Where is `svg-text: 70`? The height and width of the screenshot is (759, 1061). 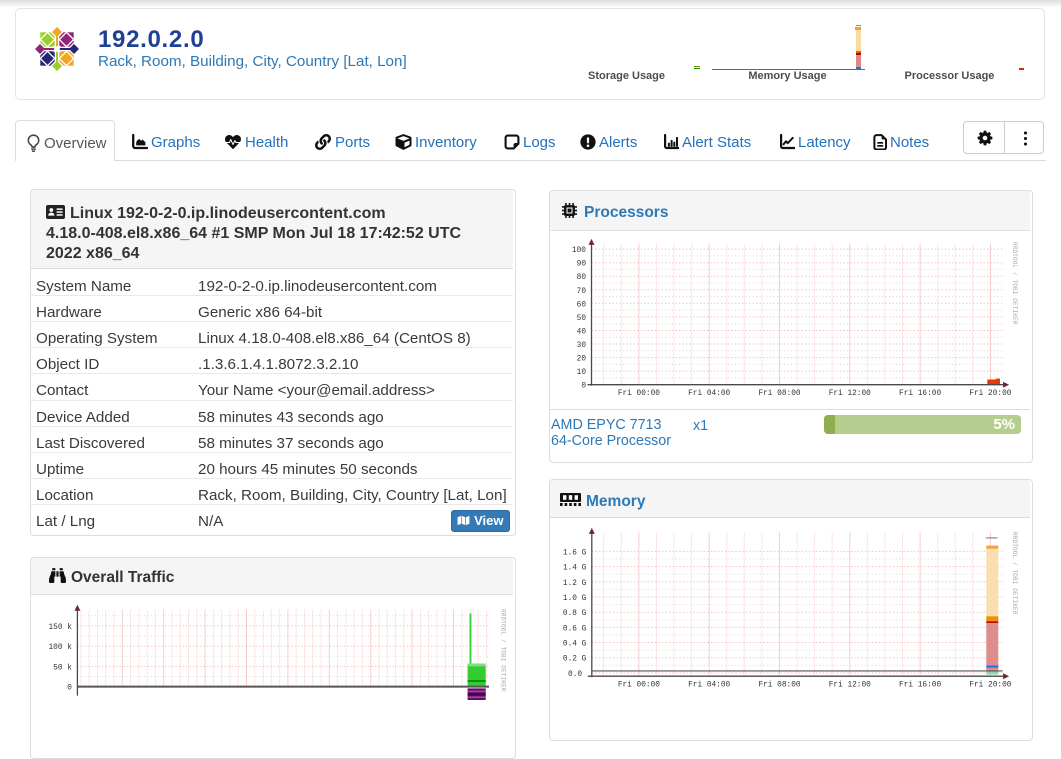 svg-text: 70 is located at coordinates (582, 292).